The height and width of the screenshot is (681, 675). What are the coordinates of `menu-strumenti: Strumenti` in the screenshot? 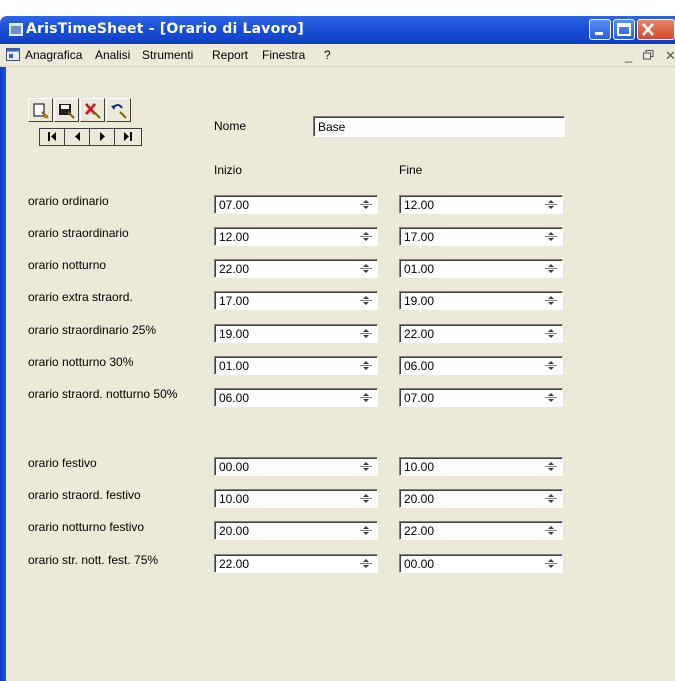 It's located at (167, 55).